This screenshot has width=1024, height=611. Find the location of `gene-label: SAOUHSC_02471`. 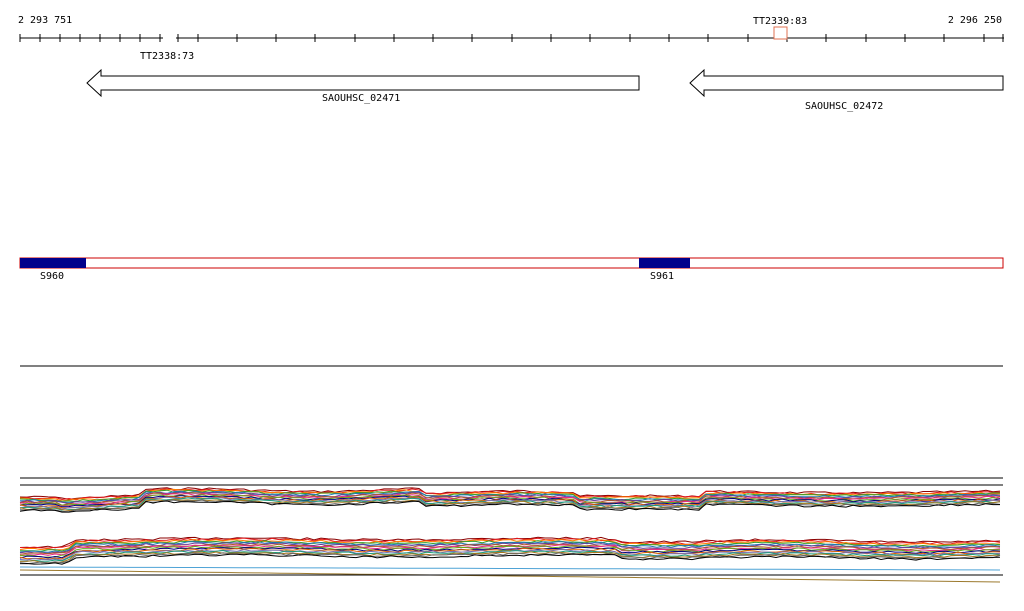

gene-label: SAOUHSC_02471 is located at coordinates (361, 98).